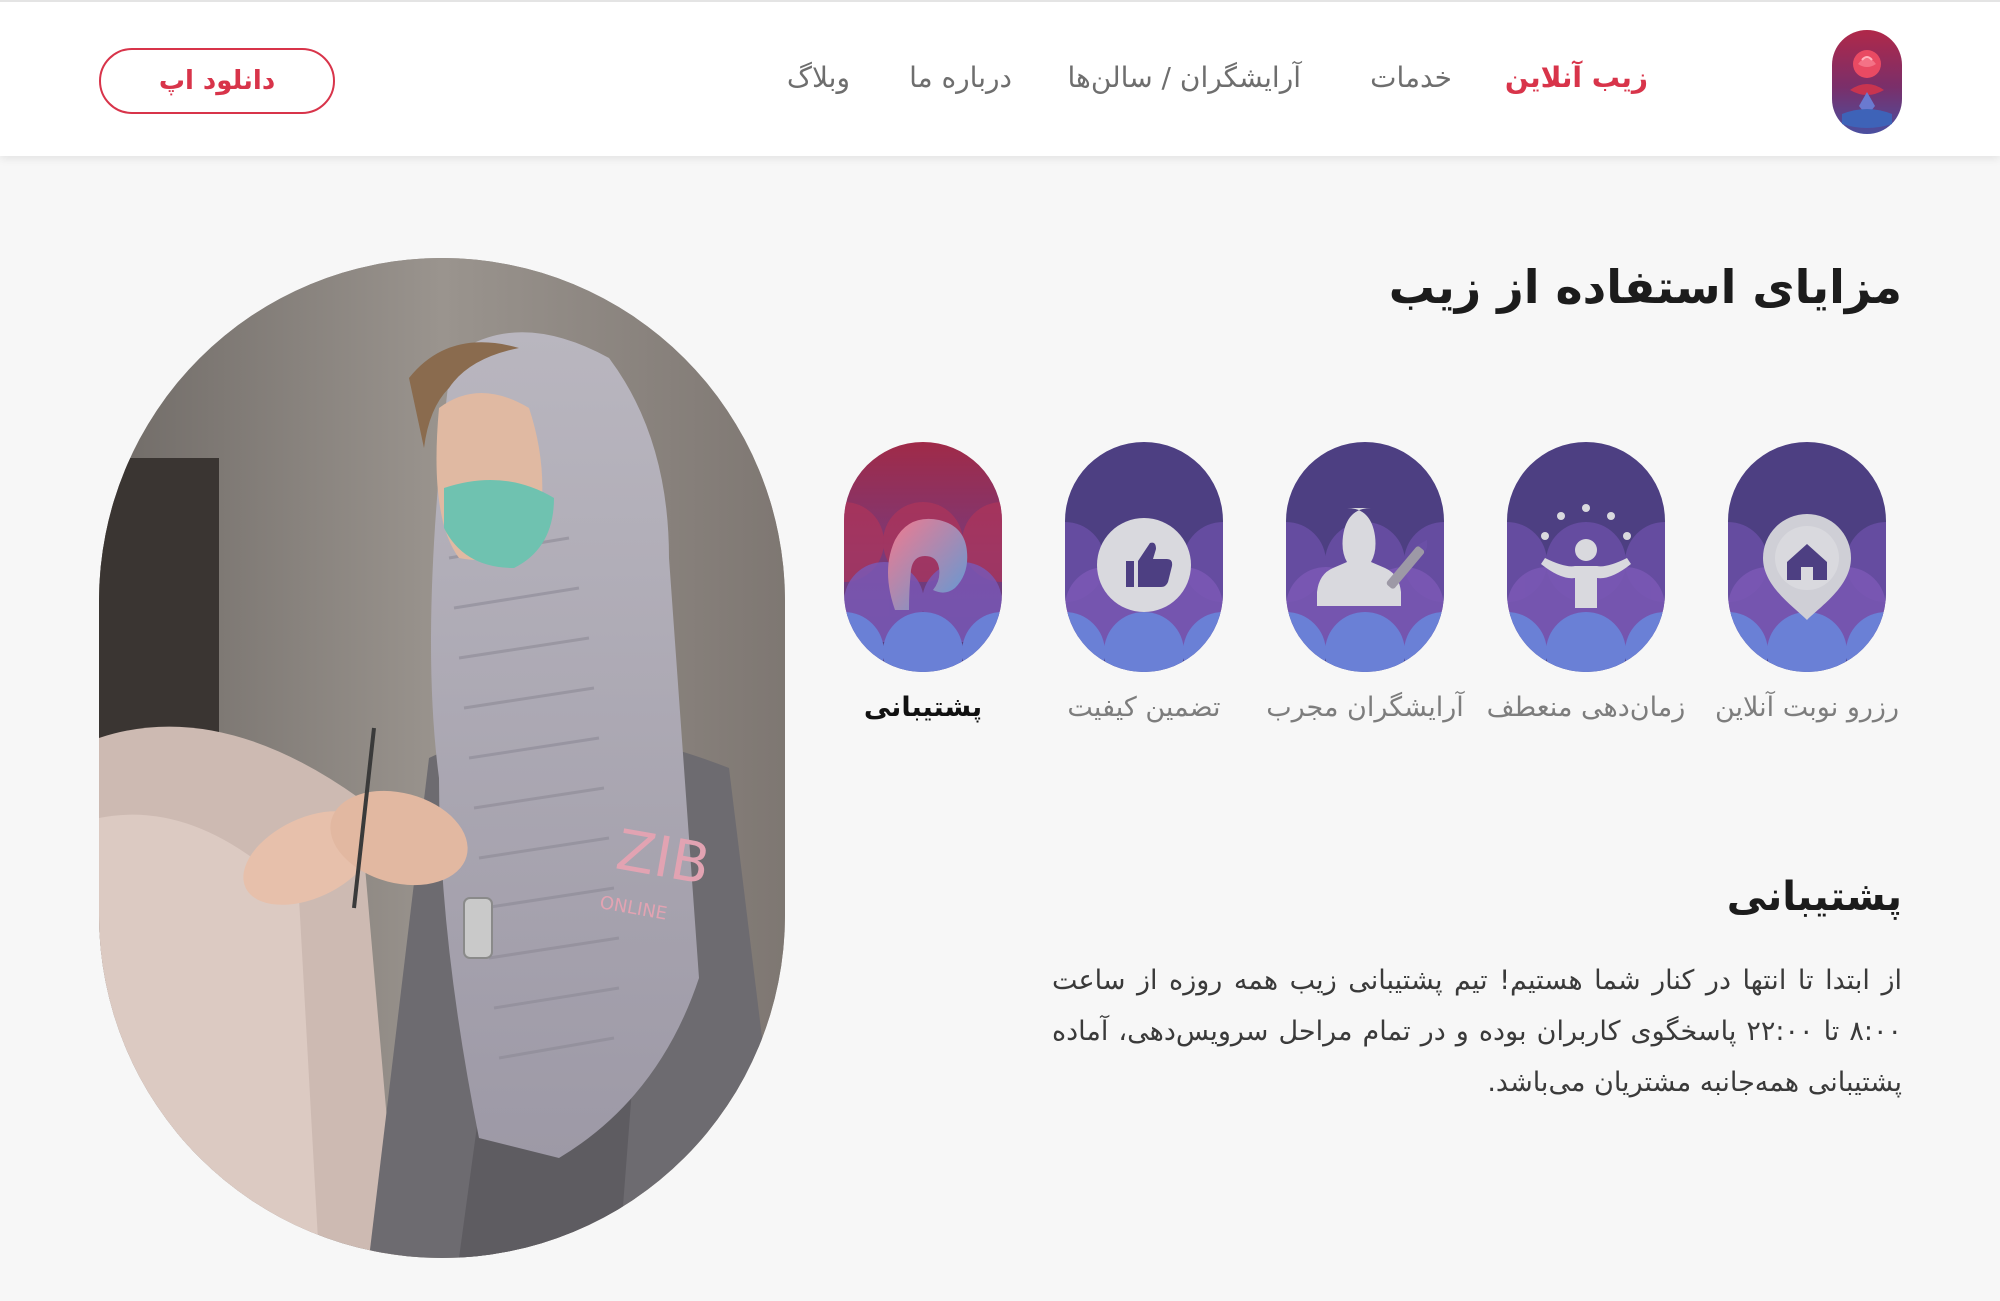 The width and height of the screenshot is (2000, 1301). Describe the element at coordinates (960, 78) in the screenshot. I see `nav-about-us: درباره ما` at that location.